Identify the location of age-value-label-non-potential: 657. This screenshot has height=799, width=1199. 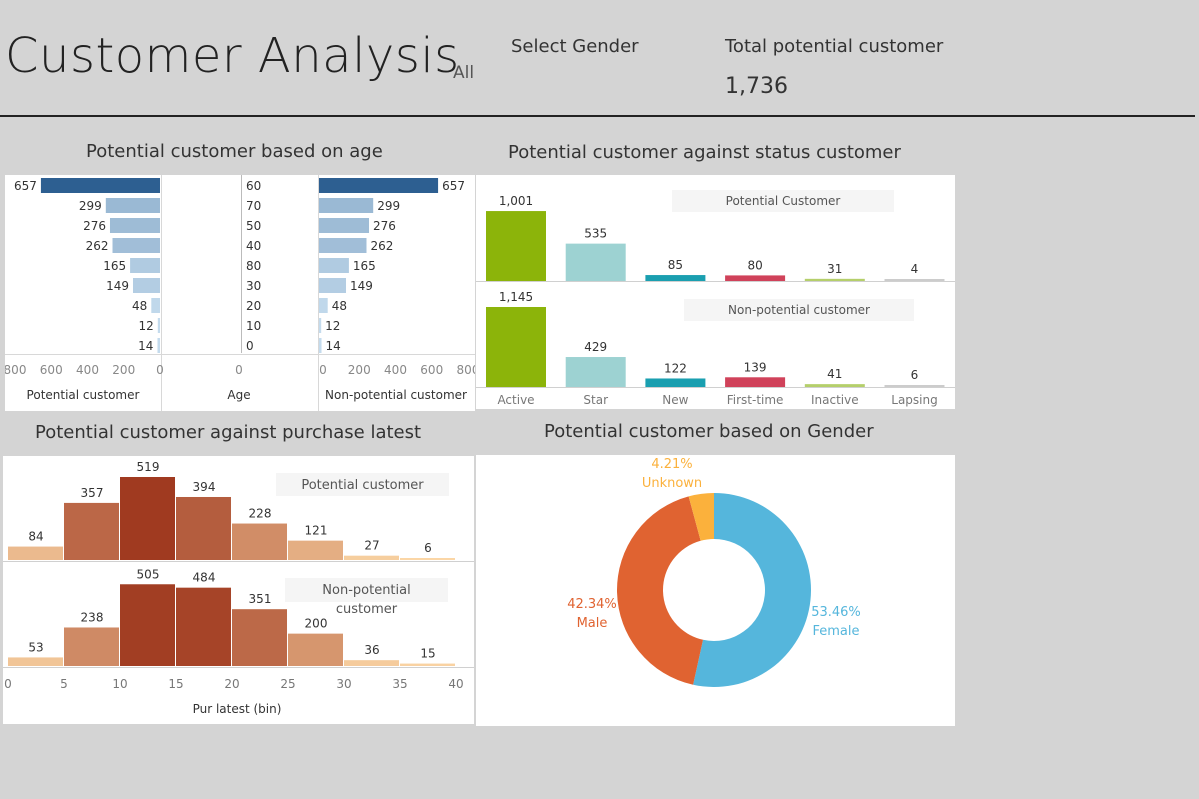
(453, 186).